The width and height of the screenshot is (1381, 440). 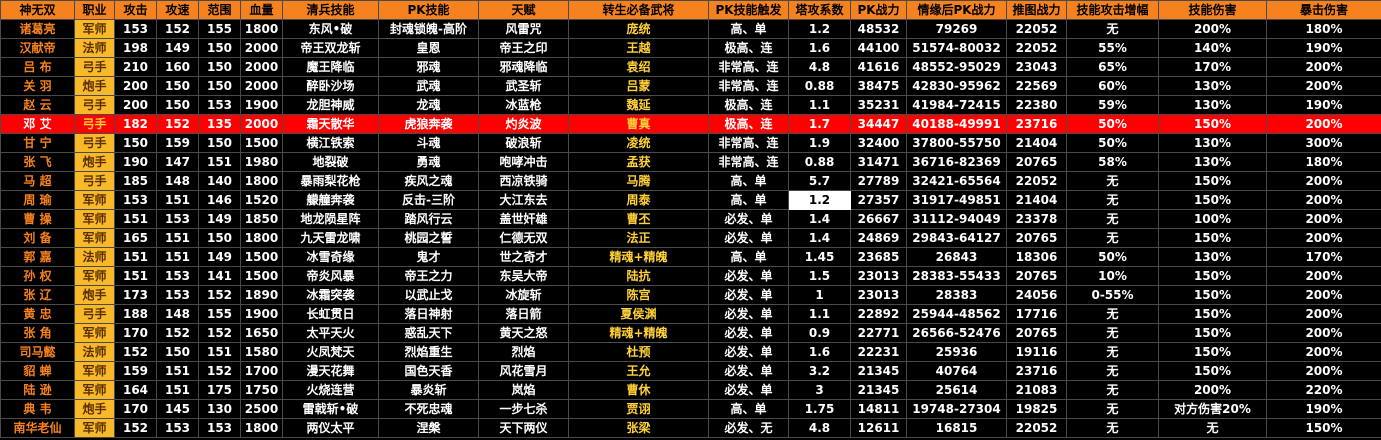 What do you see at coordinates (956, 29) in the screenshot?
I see `table-cell: 79269` at bounding box center [956, 29].